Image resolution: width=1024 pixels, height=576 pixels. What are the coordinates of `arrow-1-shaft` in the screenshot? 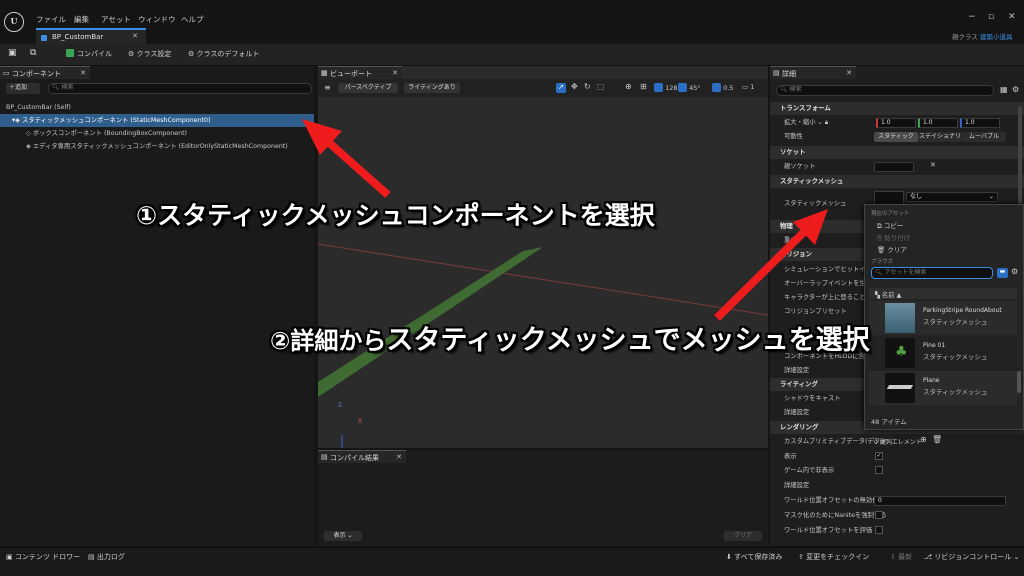 It's located at (357, 167).